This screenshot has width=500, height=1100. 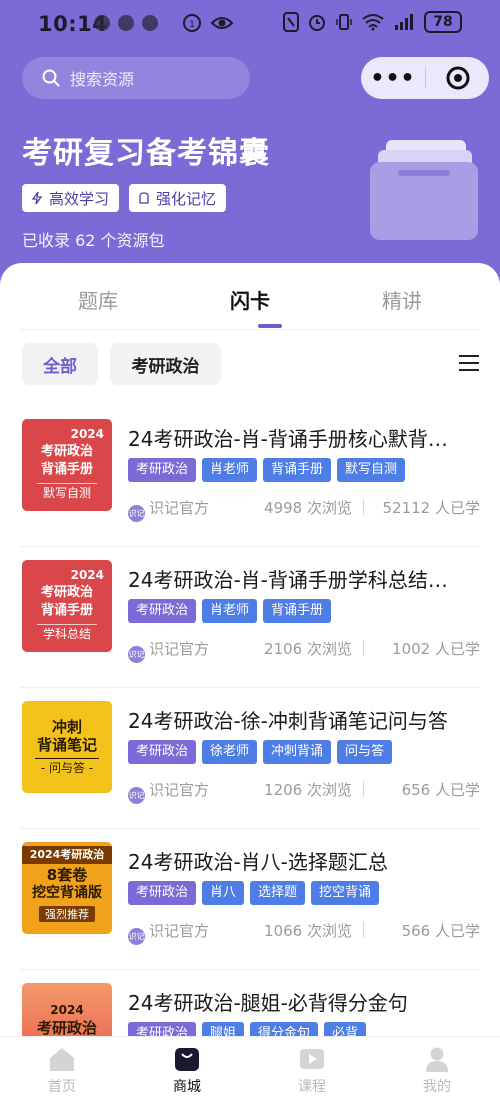 What do you see at coordinates (250, 299) in the screenshot?
I see `tab-flashcards: 闪卡` at bounding box center [250, 299].